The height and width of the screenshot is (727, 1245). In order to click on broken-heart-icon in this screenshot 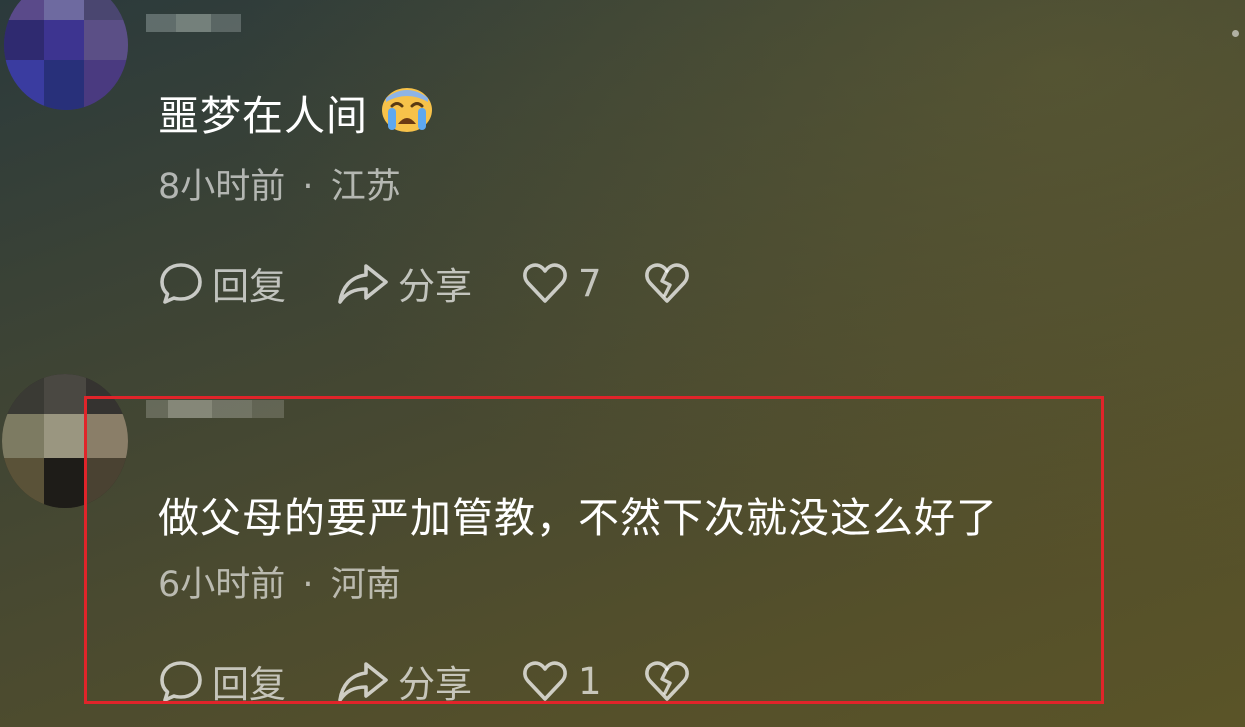, I will do `click(667, 283)`.